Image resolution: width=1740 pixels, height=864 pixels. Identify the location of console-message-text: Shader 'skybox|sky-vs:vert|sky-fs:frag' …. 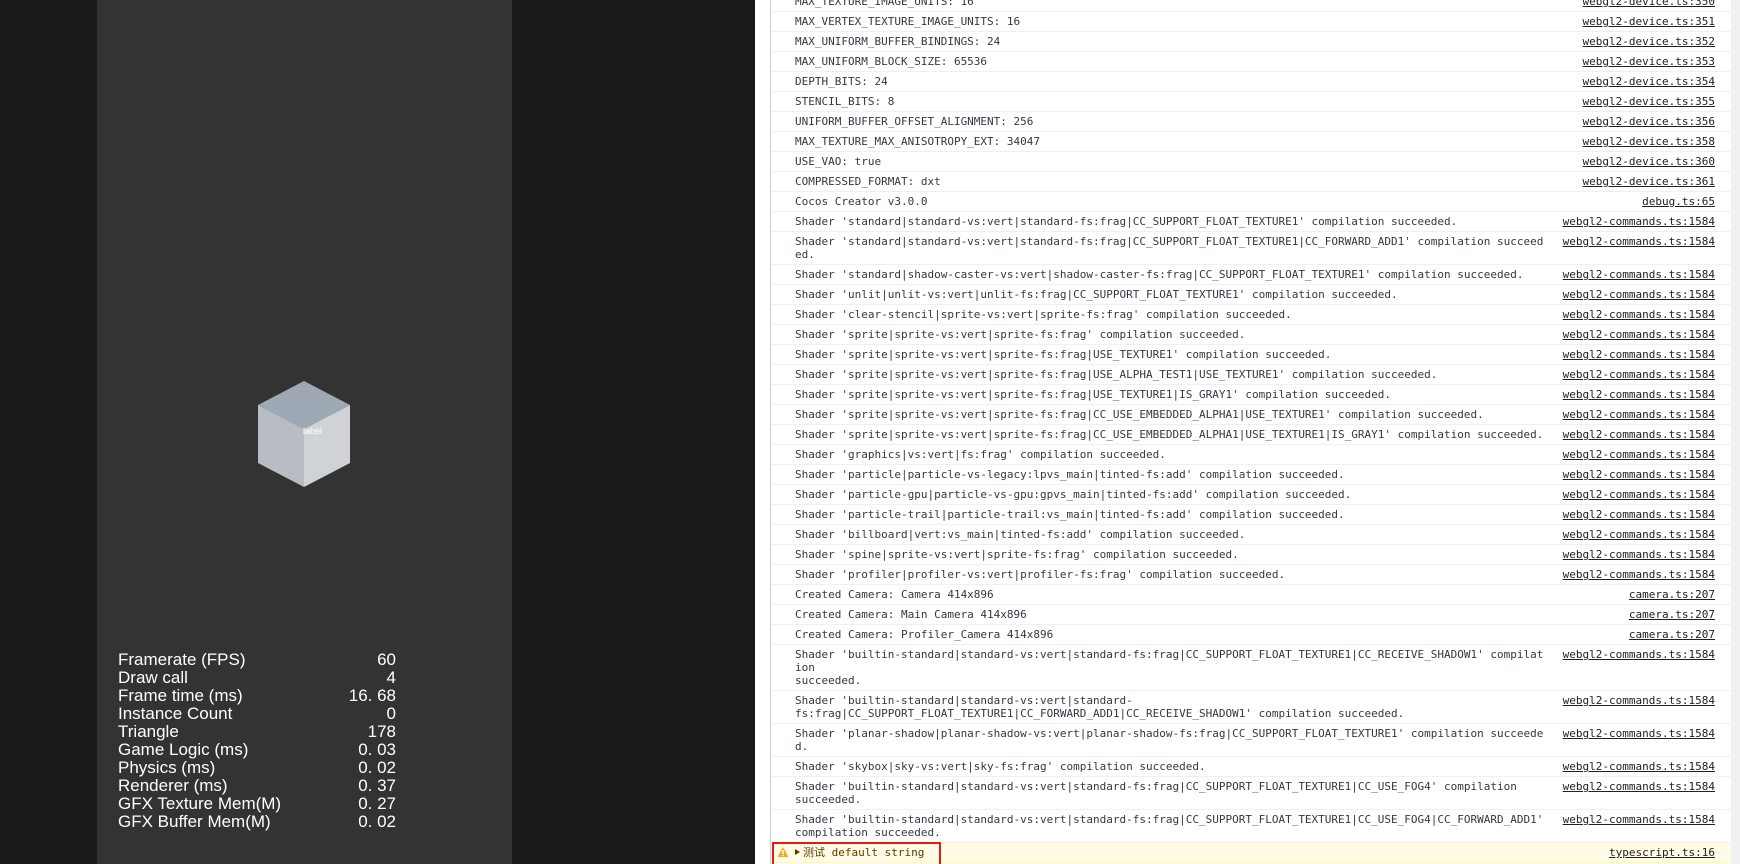
(1000, 766).